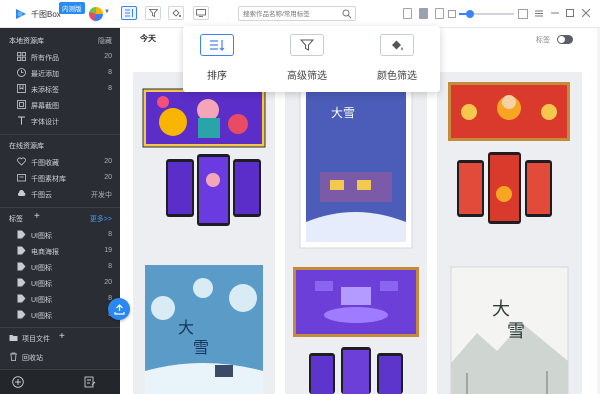 The height and width of the screenshot is (394, 600). Describe the element at coordinates (101, 219) in the screenshot. I see `more-tags-link: 更多>>` at that location.